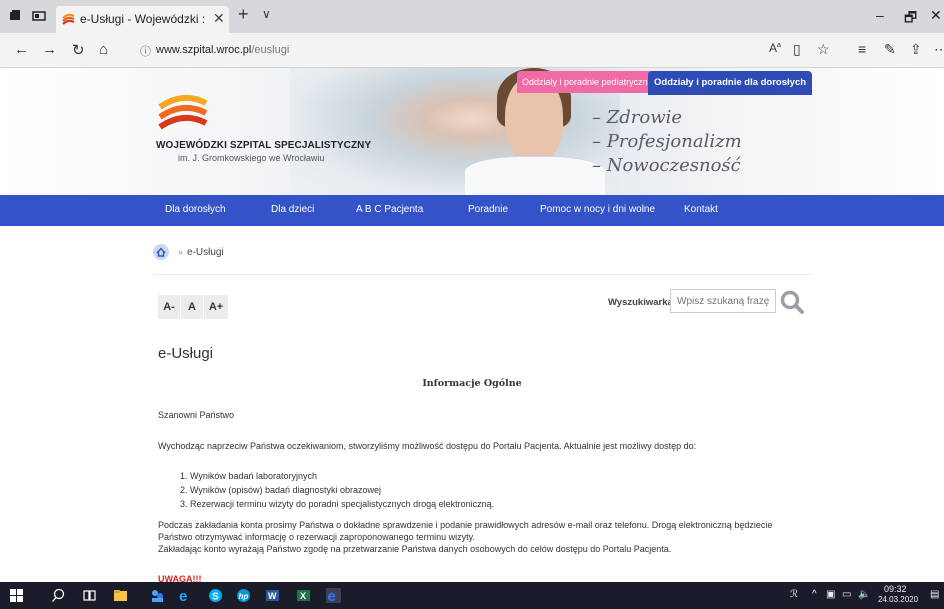 The width and height of the screenshot is (944, 609). I want to click on notifications-icon: ▤, so click(934, 594).